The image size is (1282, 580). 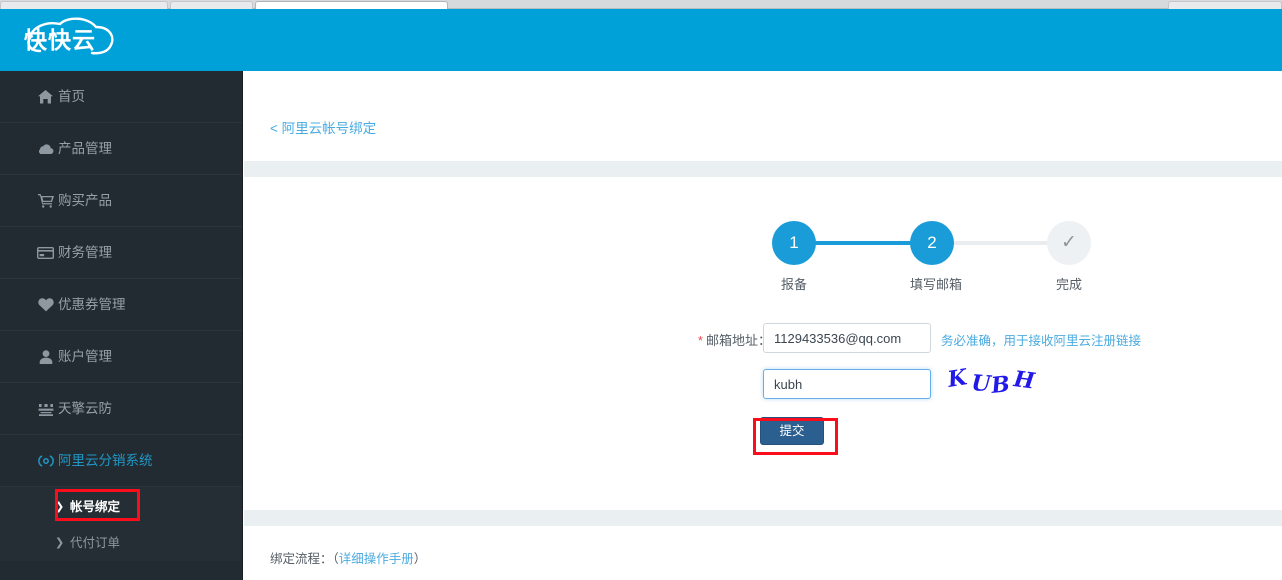 What do you see at coordinates (121, 201) in the screenshot?
I see `sidebar-item-buy-product: 购买产品` at bounding box center [121, 201].